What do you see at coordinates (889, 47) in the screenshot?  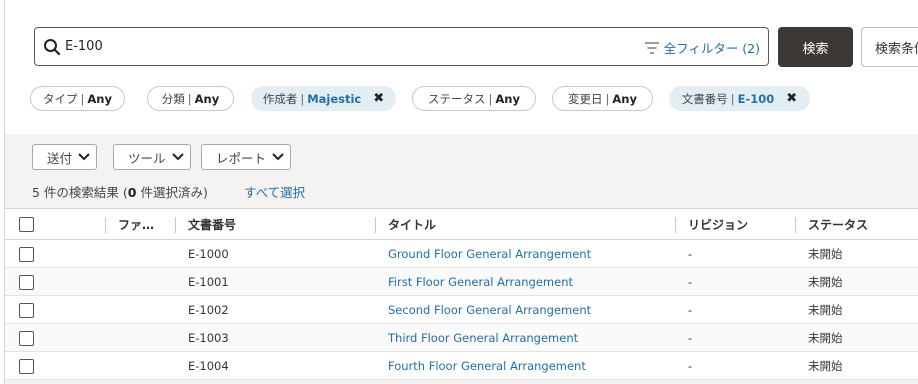 I see `search-criteria-button: 検索条件` at bounding box center [889, 47].